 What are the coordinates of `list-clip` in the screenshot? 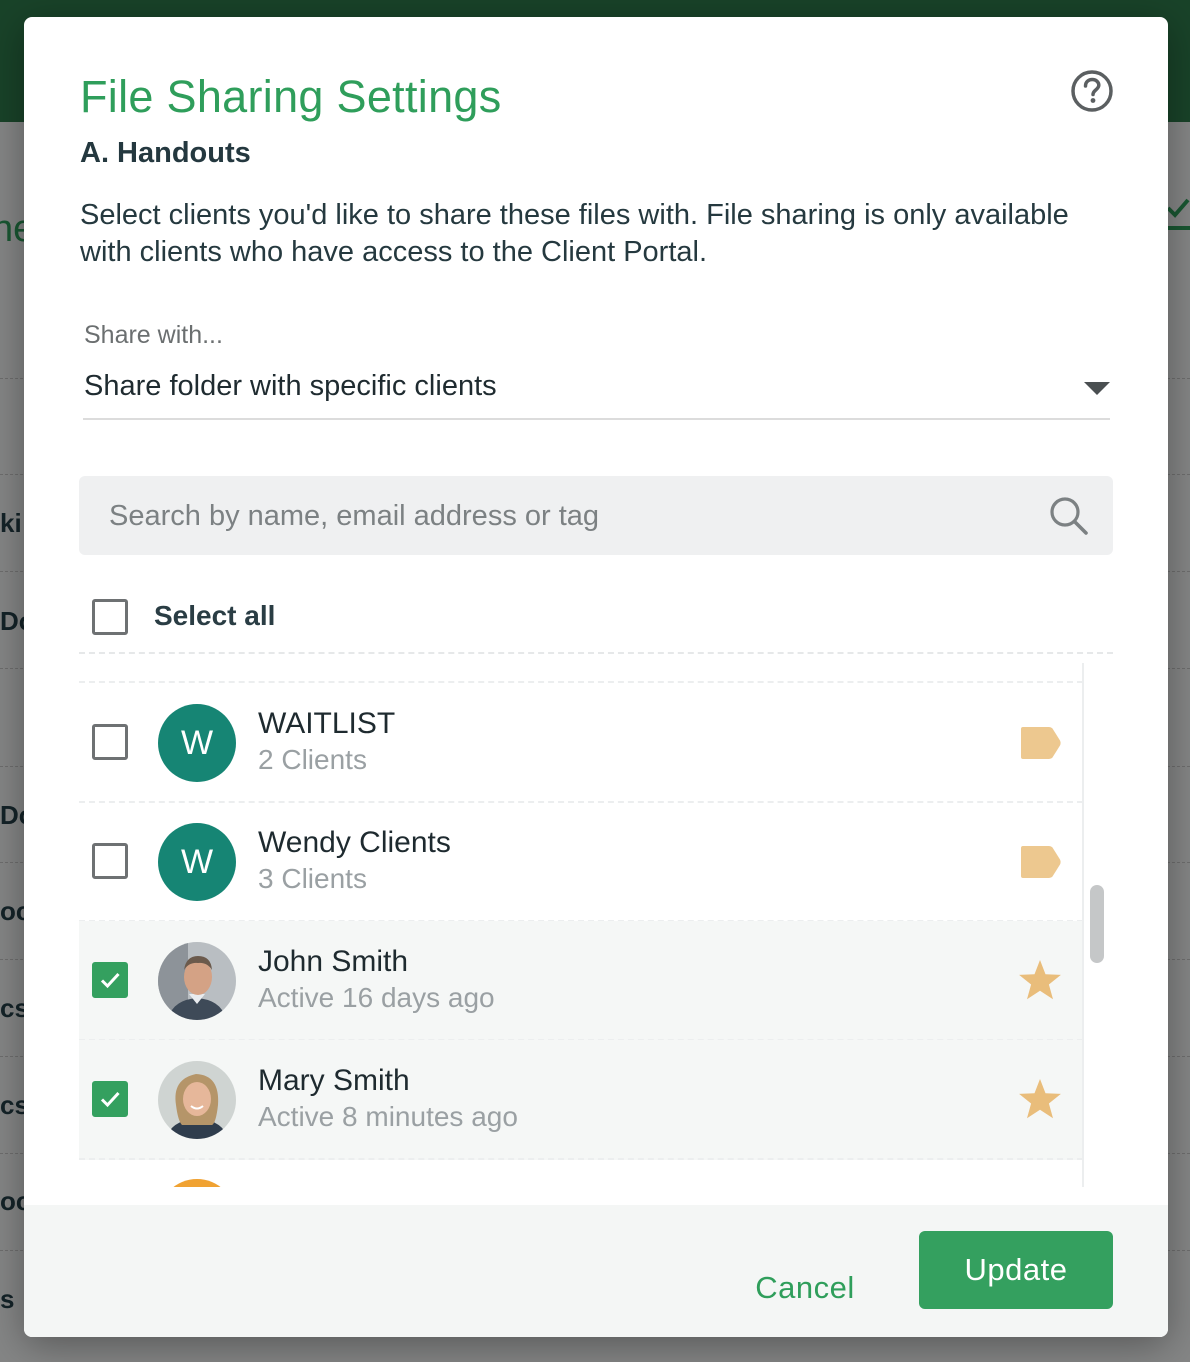 It's located at (596, 1197).